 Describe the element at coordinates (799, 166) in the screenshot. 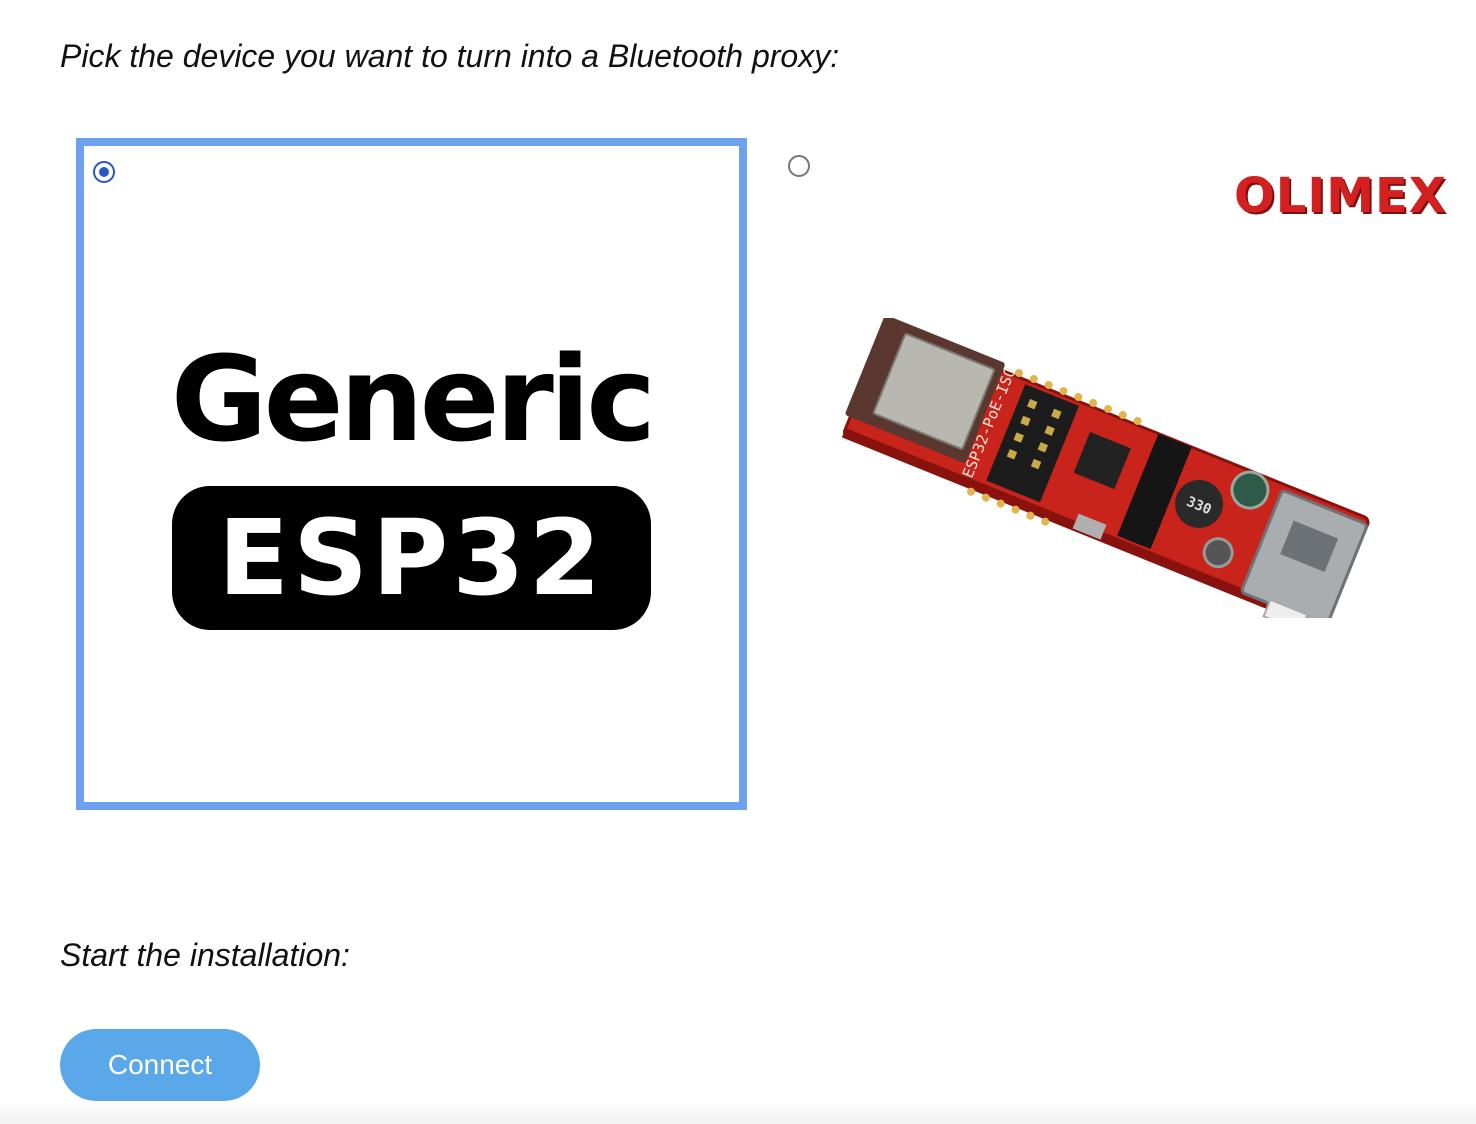

I see `olimex-radio` at that location.